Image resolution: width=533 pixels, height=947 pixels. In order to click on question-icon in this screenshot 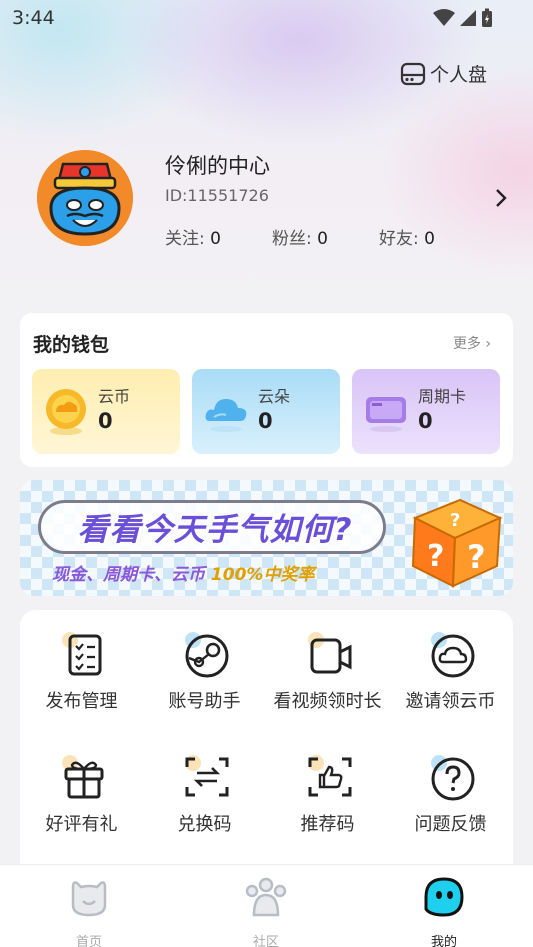, I will do `click(453, 778)`.